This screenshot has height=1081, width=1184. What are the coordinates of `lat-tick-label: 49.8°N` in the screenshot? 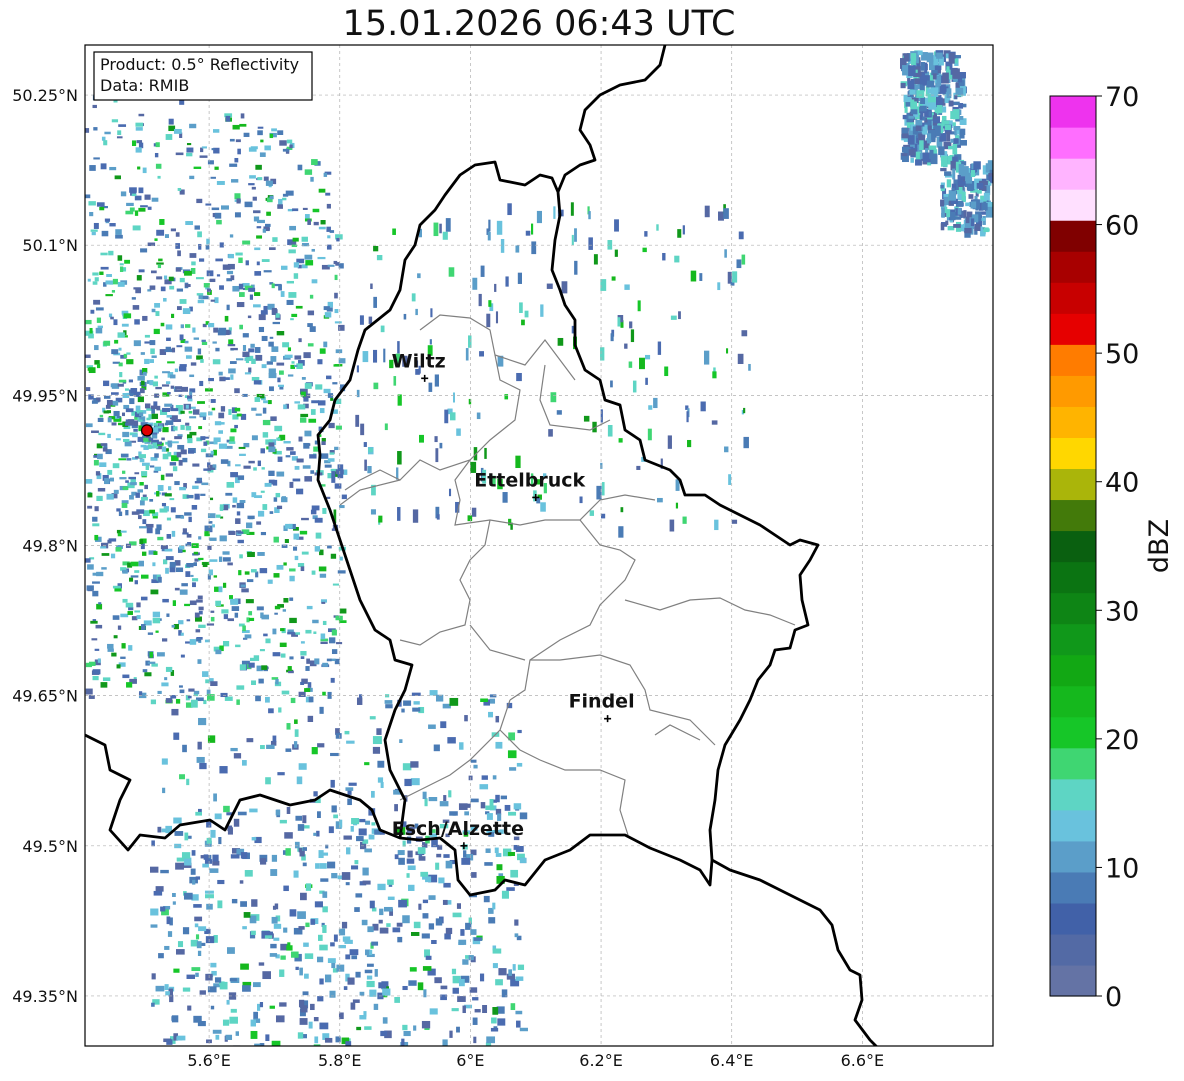 It's located at (50, 546).